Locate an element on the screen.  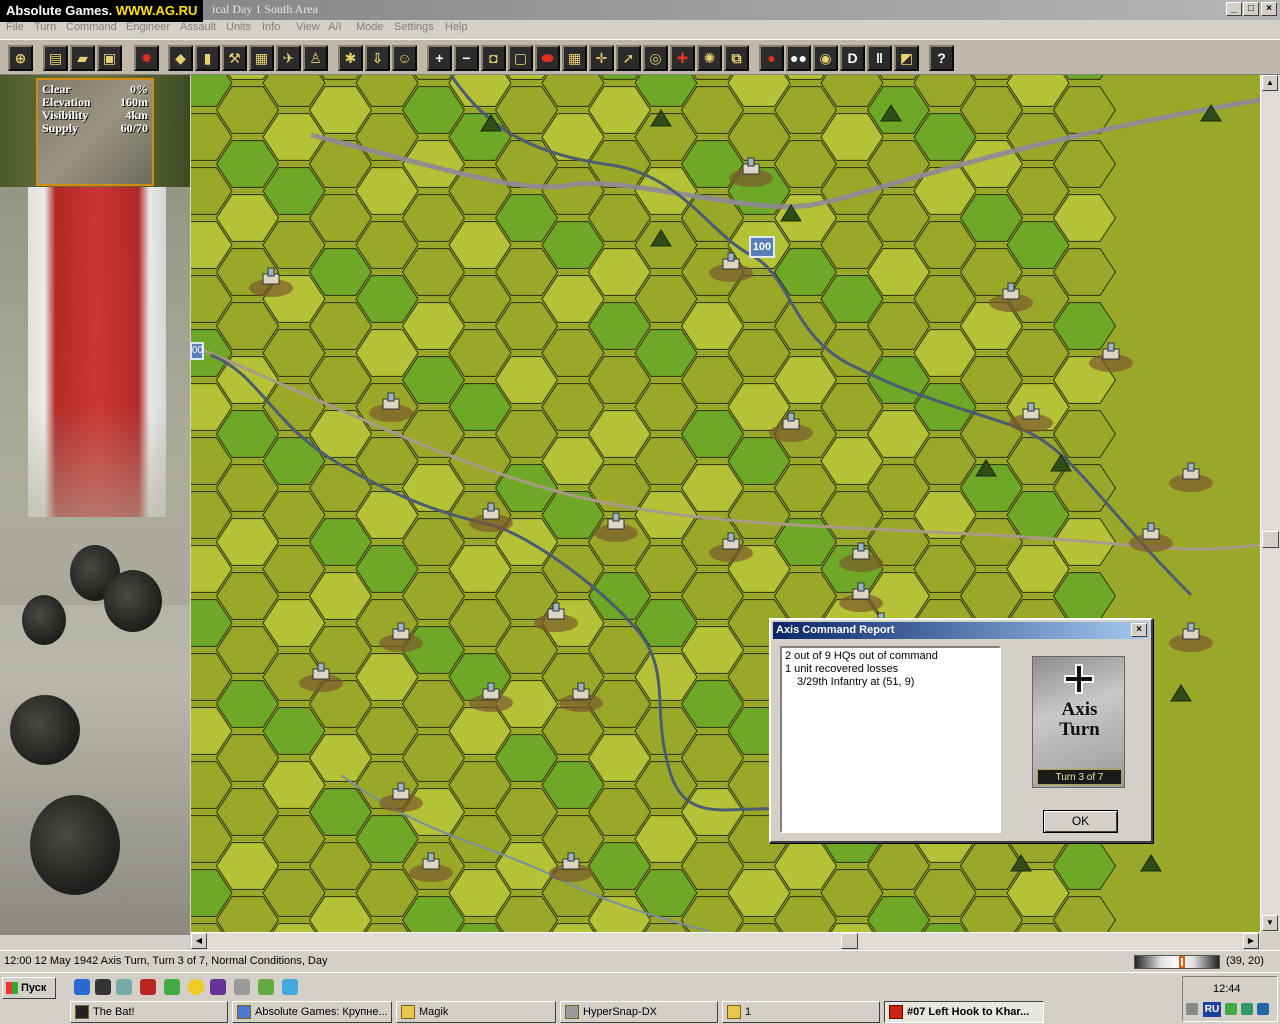
hex-toggle-icon: ◘ is located at coordinates (493, 58).